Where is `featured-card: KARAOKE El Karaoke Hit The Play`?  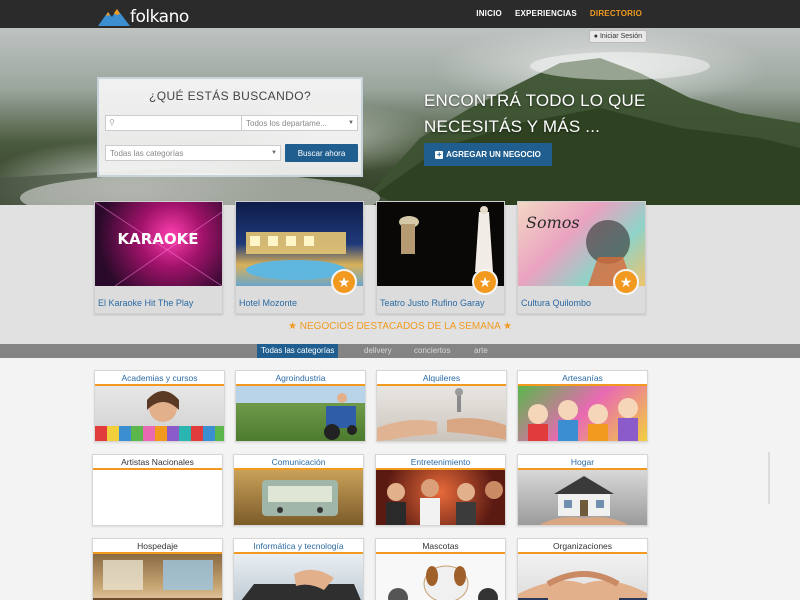 featured-card: KARAOKE El Karaoke Hit The Play is located at coordinates (158, 257).